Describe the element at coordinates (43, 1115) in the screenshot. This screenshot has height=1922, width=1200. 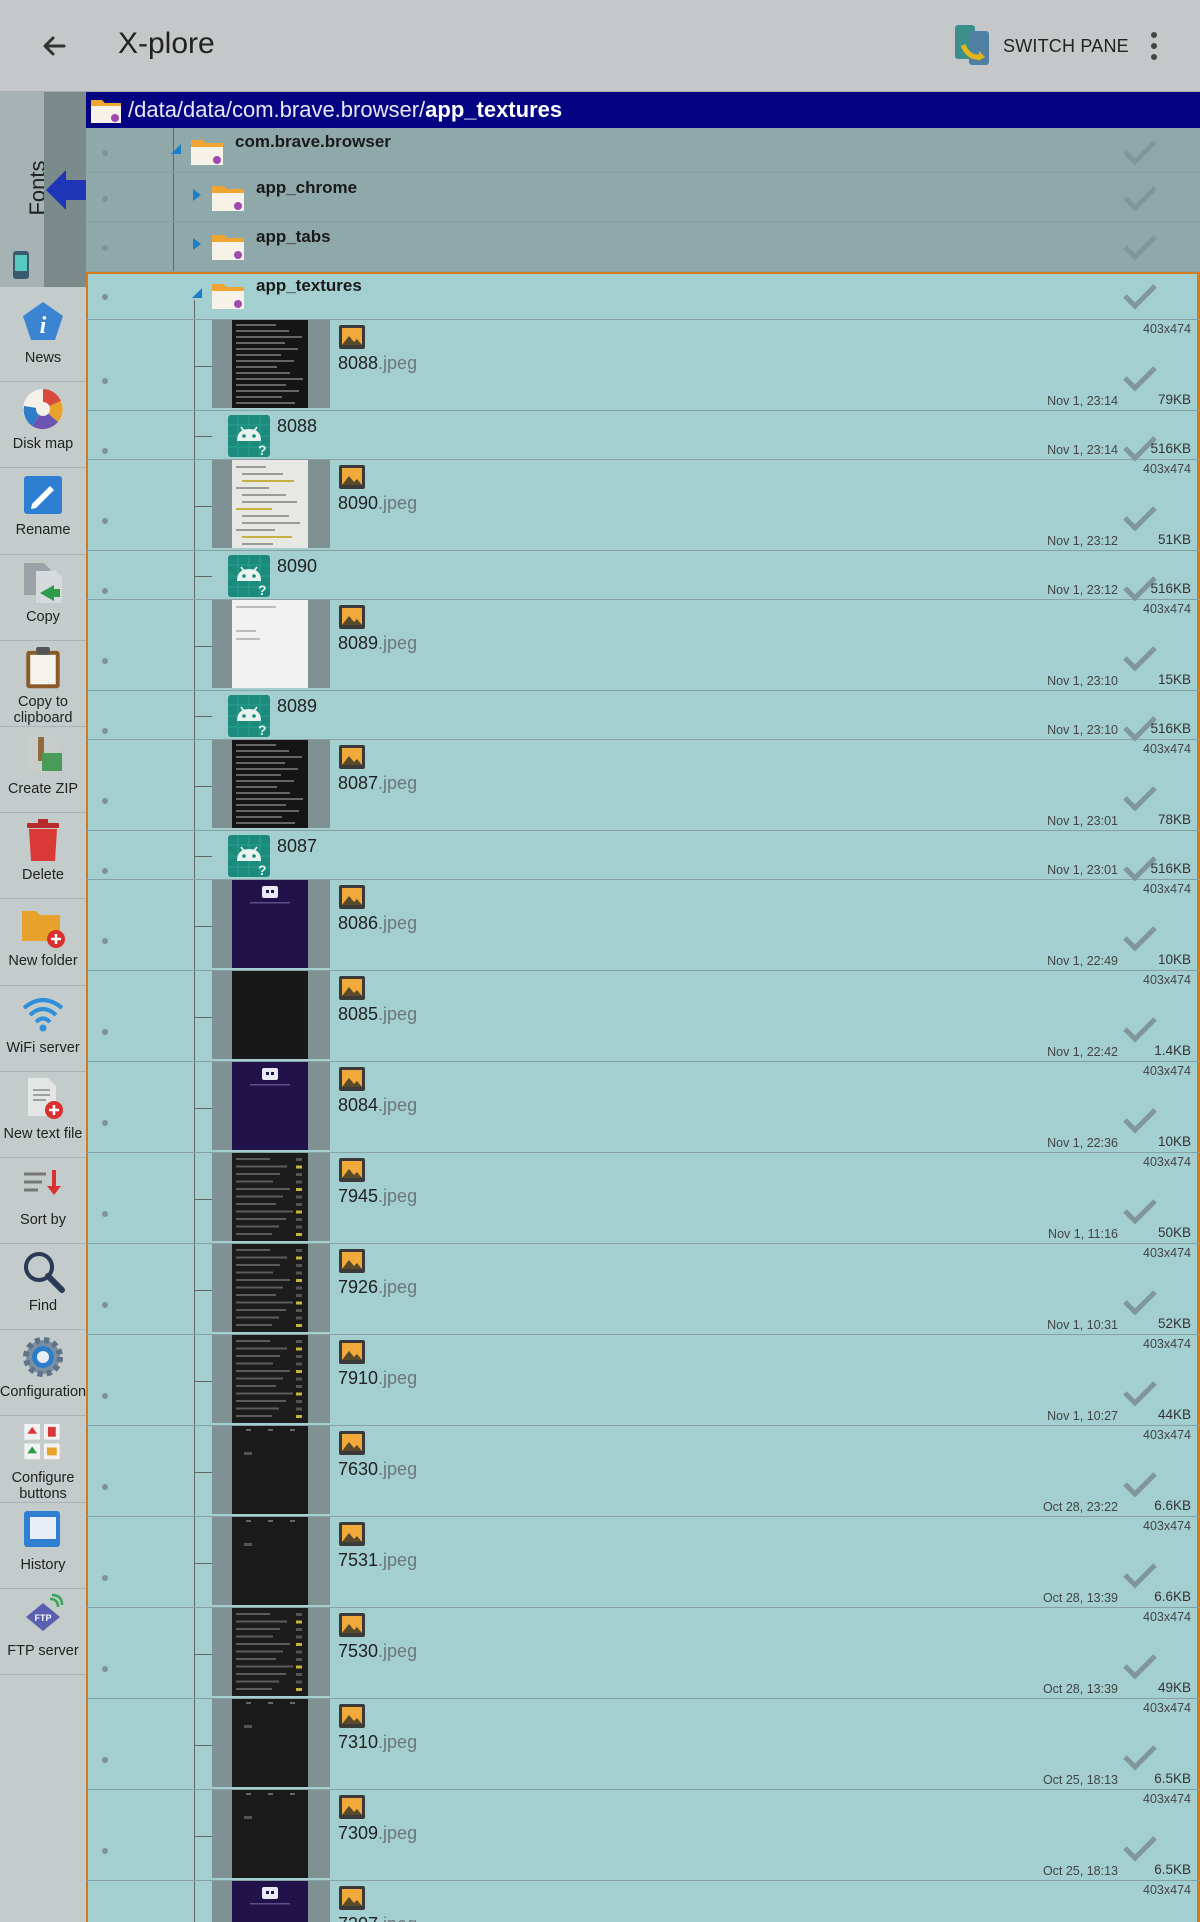
I see `toolbar-new-text-file-button: New text file` at that location.